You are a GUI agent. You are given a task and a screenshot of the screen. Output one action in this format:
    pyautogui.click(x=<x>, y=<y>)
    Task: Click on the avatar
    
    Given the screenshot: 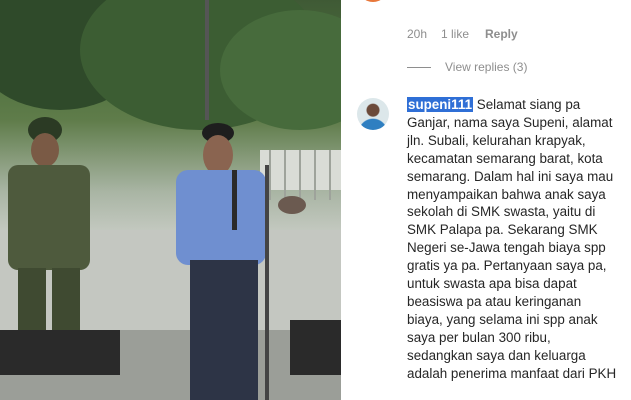 What is the action you would take?
    pyautogui.click(x=373, y=114)
    